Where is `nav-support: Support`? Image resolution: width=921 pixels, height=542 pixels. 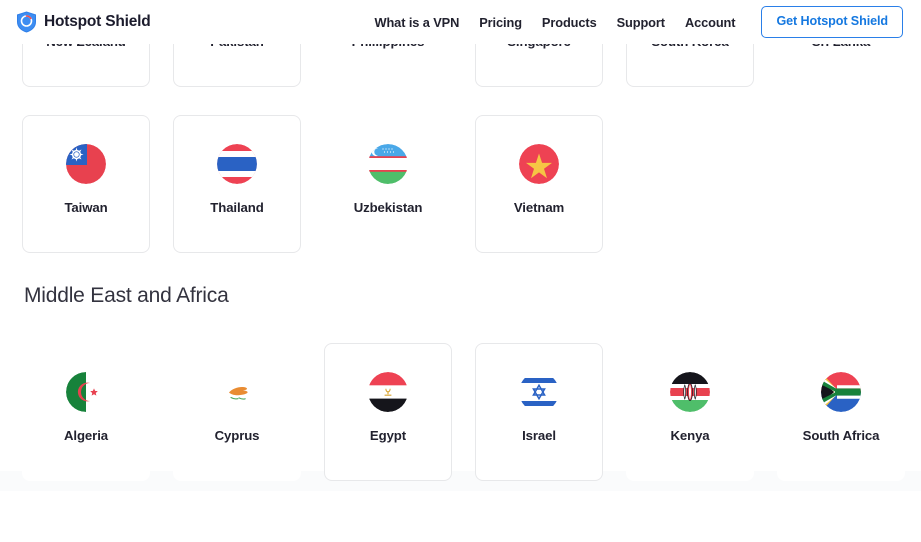 nav-support: Support is located at coordinates (641, 22).